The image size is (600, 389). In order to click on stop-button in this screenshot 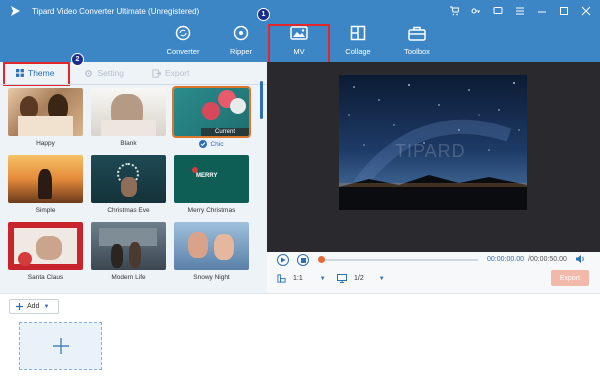, I will do `click(303, 260)`.